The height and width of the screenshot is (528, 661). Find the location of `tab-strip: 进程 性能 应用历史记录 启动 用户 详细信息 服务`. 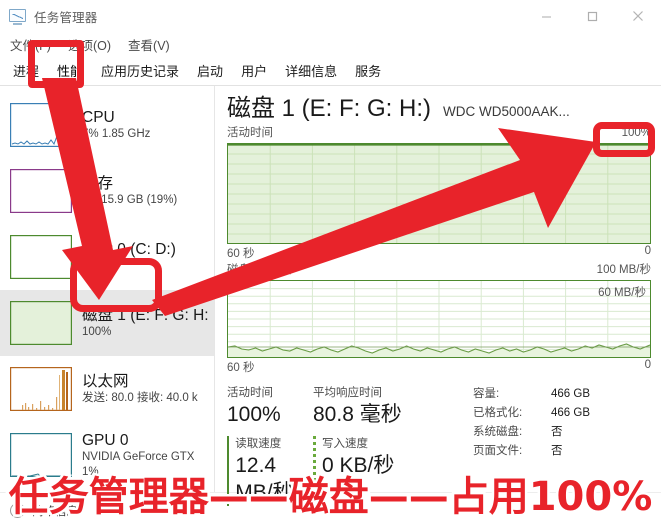

tab-strip: 进程 性能 应用历史记录 启动 用户 详细信息 服务 is located at coordinates (330, 71).